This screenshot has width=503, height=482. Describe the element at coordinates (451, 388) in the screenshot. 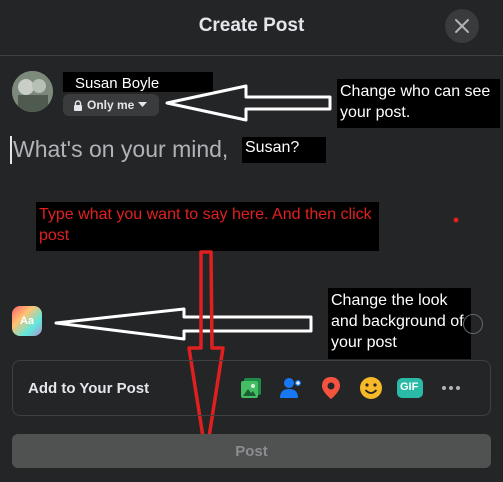

I see `more-icon` at that location.